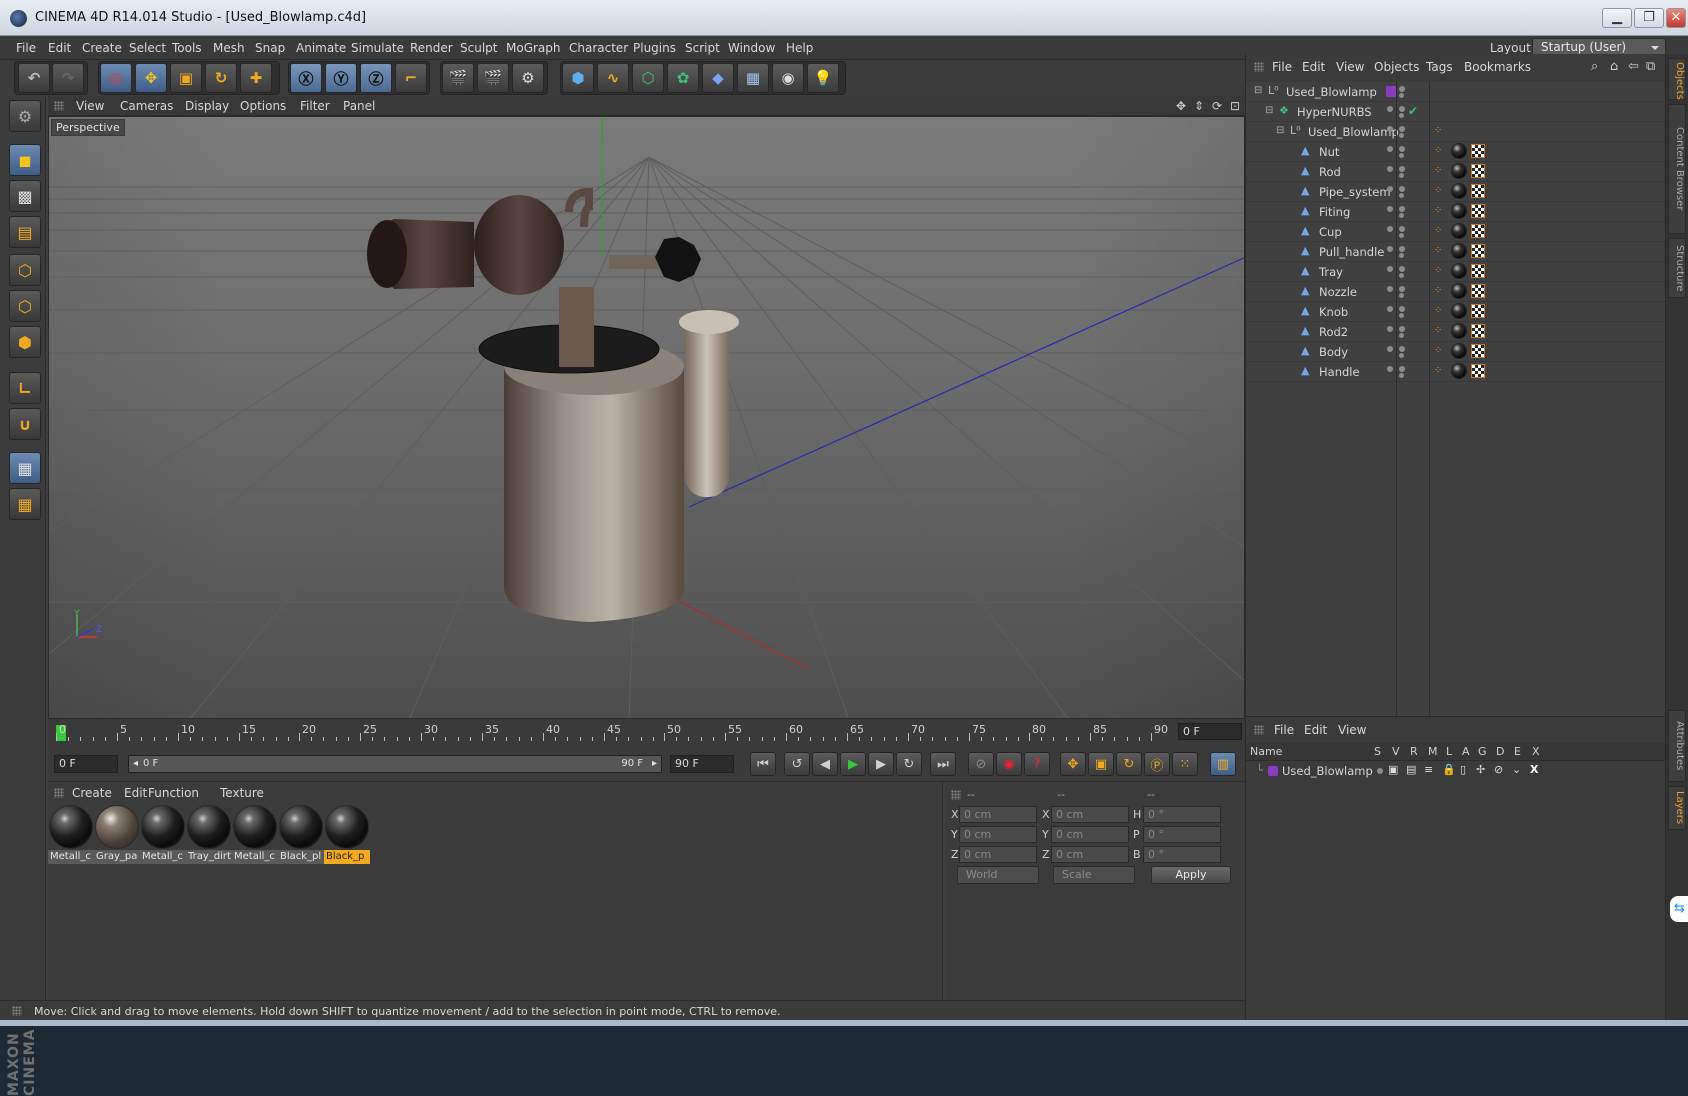  What do you see at coordinates (1449, 769) in the screenshot?
I see `layer-lock-icon: 🔒` at bounding box center [1449, 769].